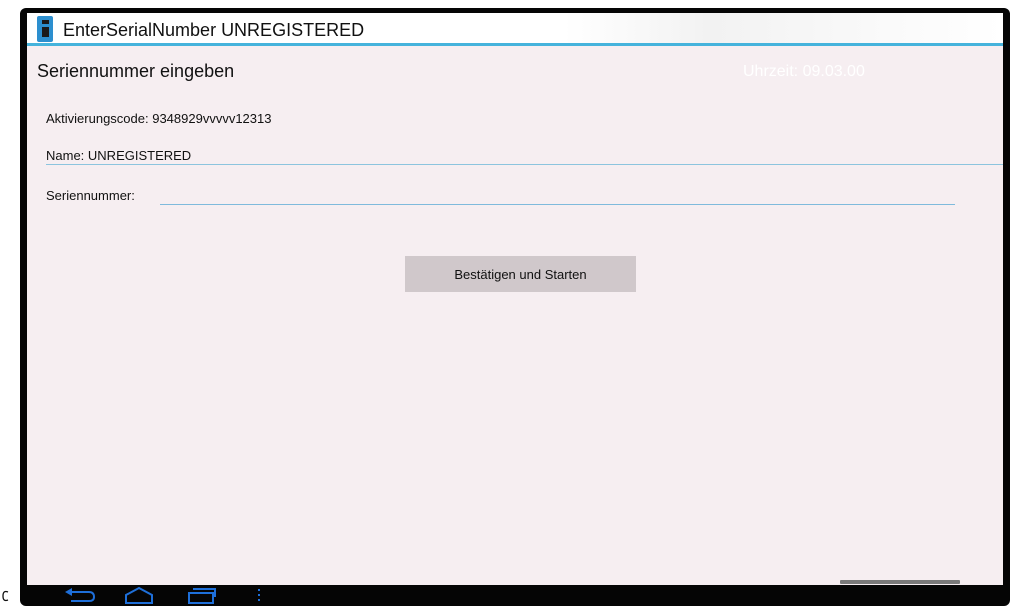 Image resolution: width=1012 pixels, height=607 pixels. What do you see at coordinates (515, 29) in the screenshot?
I see `title-bar: EnterSerialNumber UNREGISTERED` at bounding box center [515, 29].